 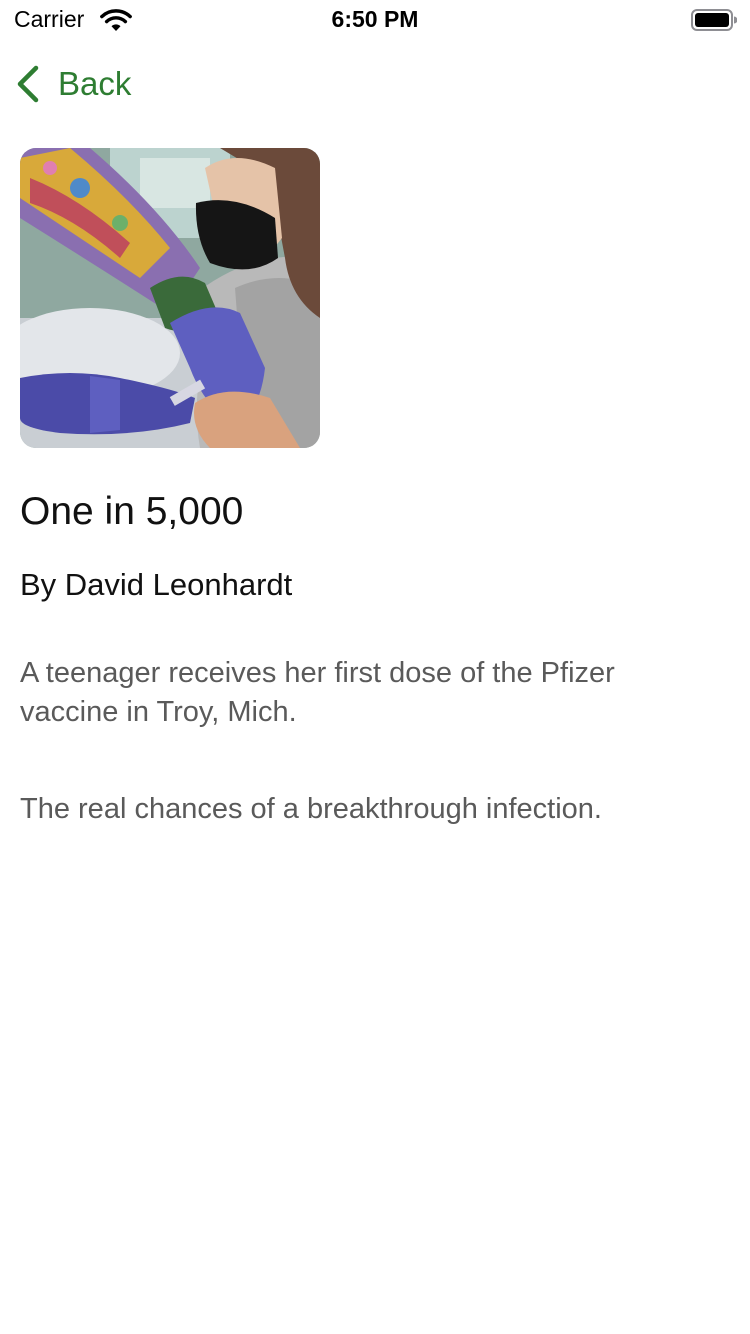 I want to click on article-image, so click(x=170, y=298).